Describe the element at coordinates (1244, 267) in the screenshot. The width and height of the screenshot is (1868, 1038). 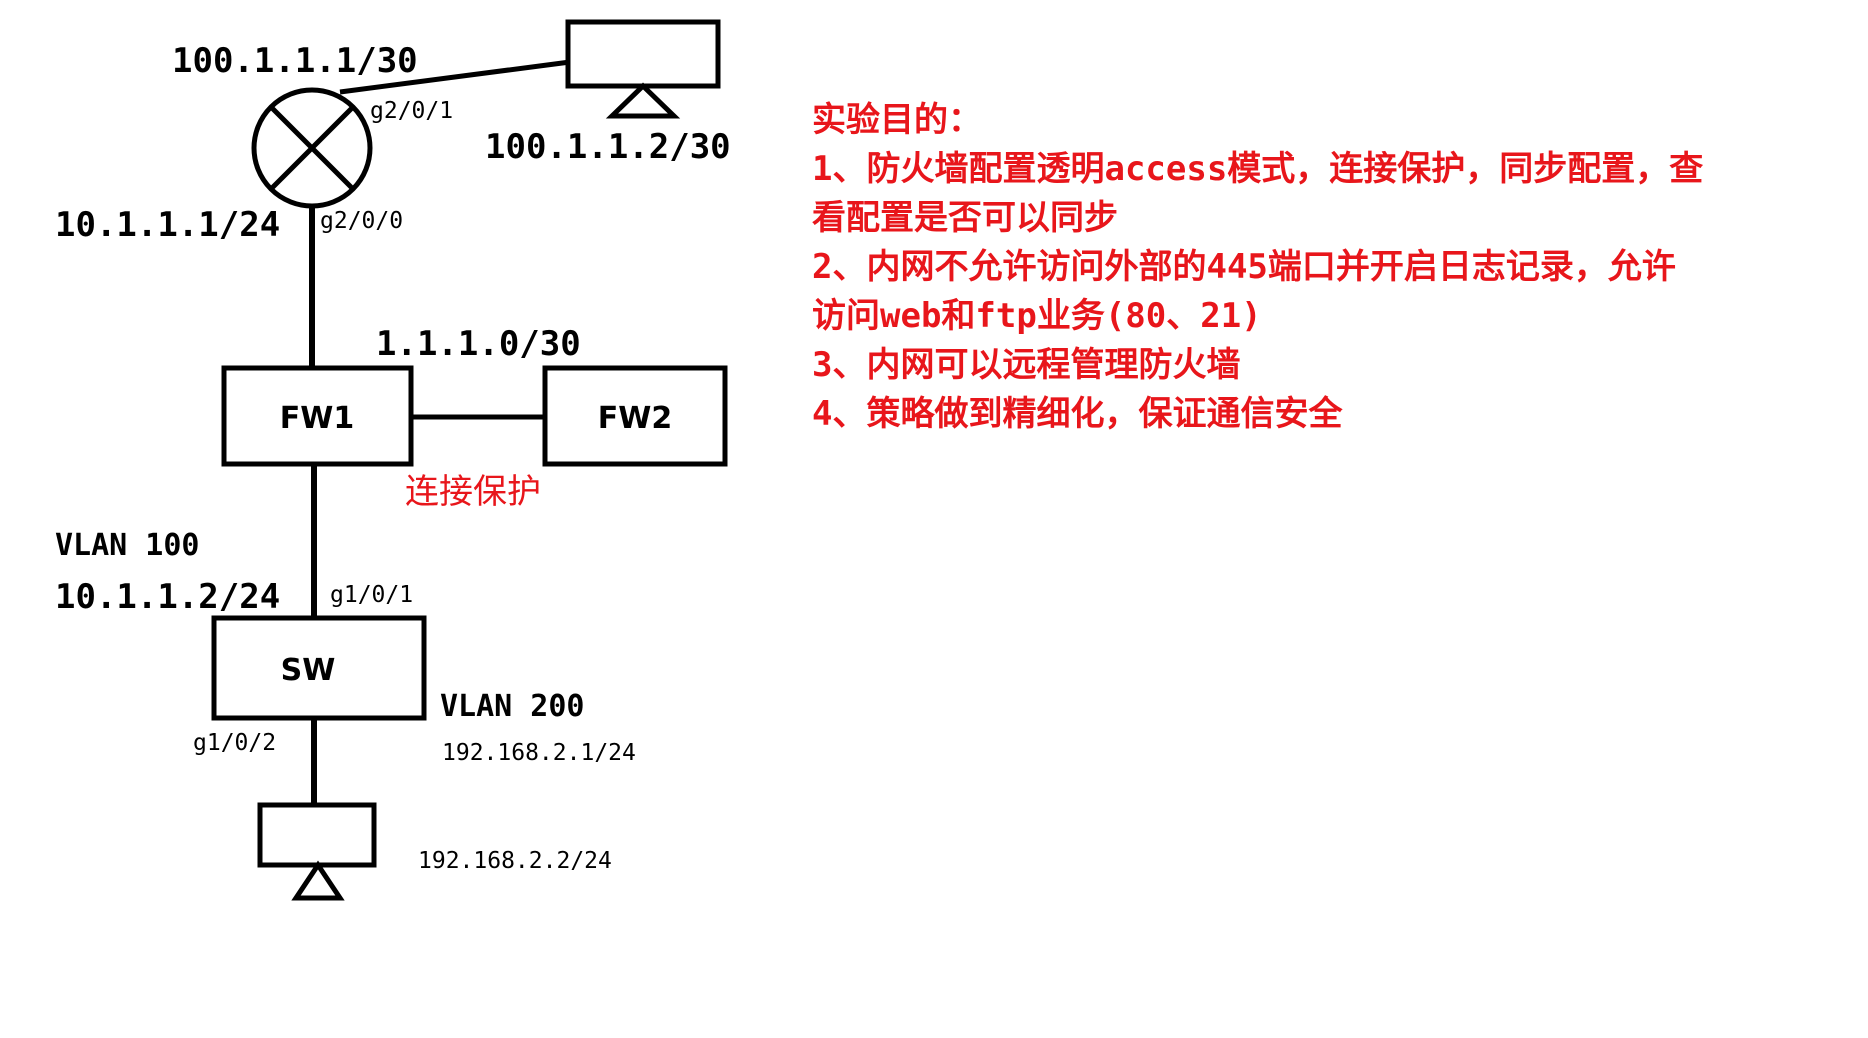
I see `objective-2-line-1: 2、内网不允许访问外部的445端口并开启日志记录，允许` at that location.